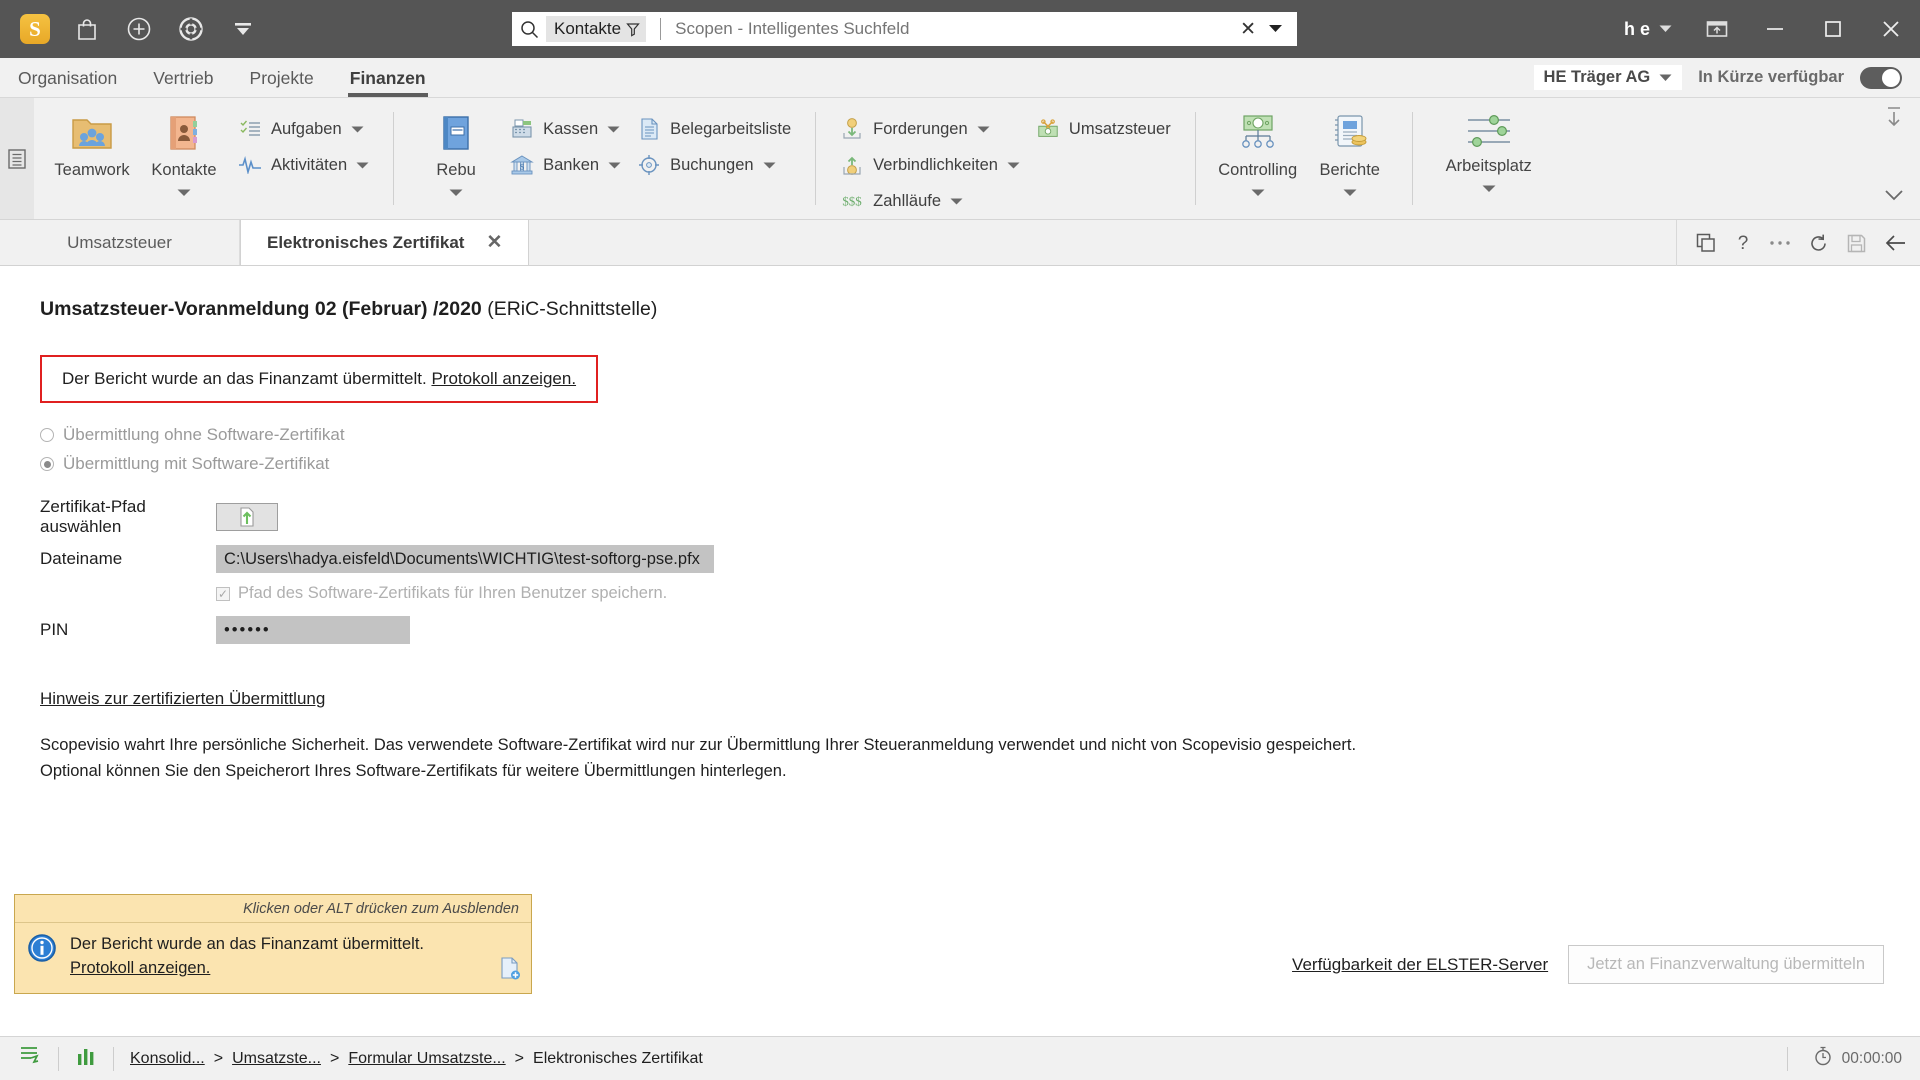 The width and height of the screenshot is (1920, 1080). I want to click on payment-runs-icon: $$$, so click(852, 201).